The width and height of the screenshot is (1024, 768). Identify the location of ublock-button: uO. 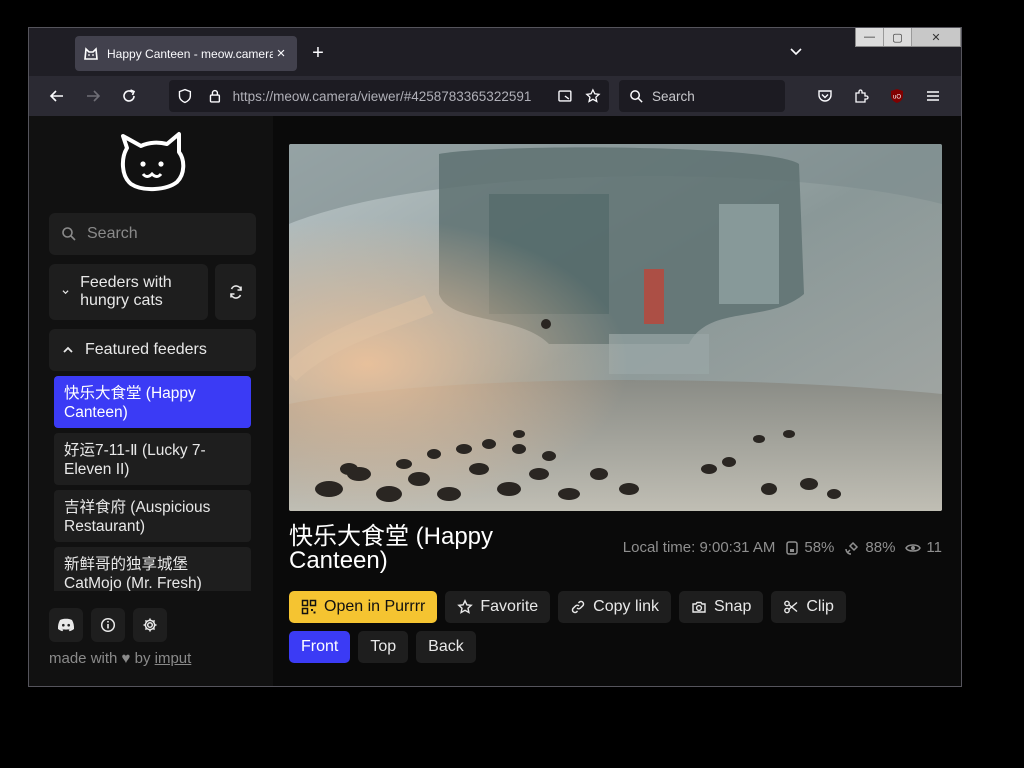
(897, 96).